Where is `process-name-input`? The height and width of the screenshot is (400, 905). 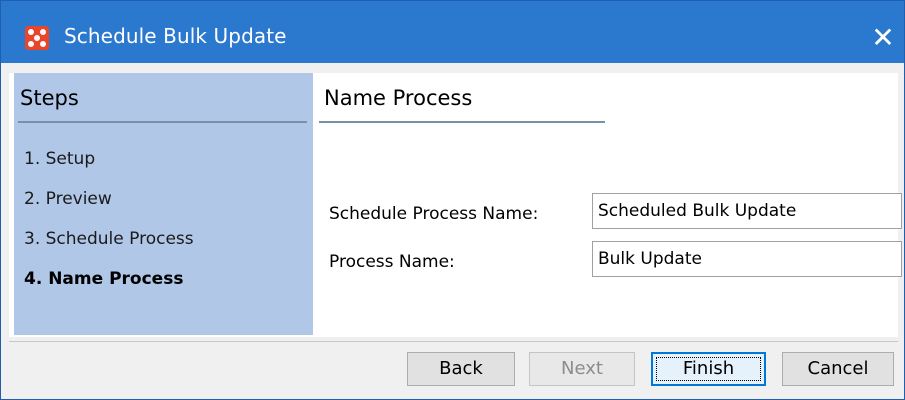 process-name-input is located at coordinates (747, 259).